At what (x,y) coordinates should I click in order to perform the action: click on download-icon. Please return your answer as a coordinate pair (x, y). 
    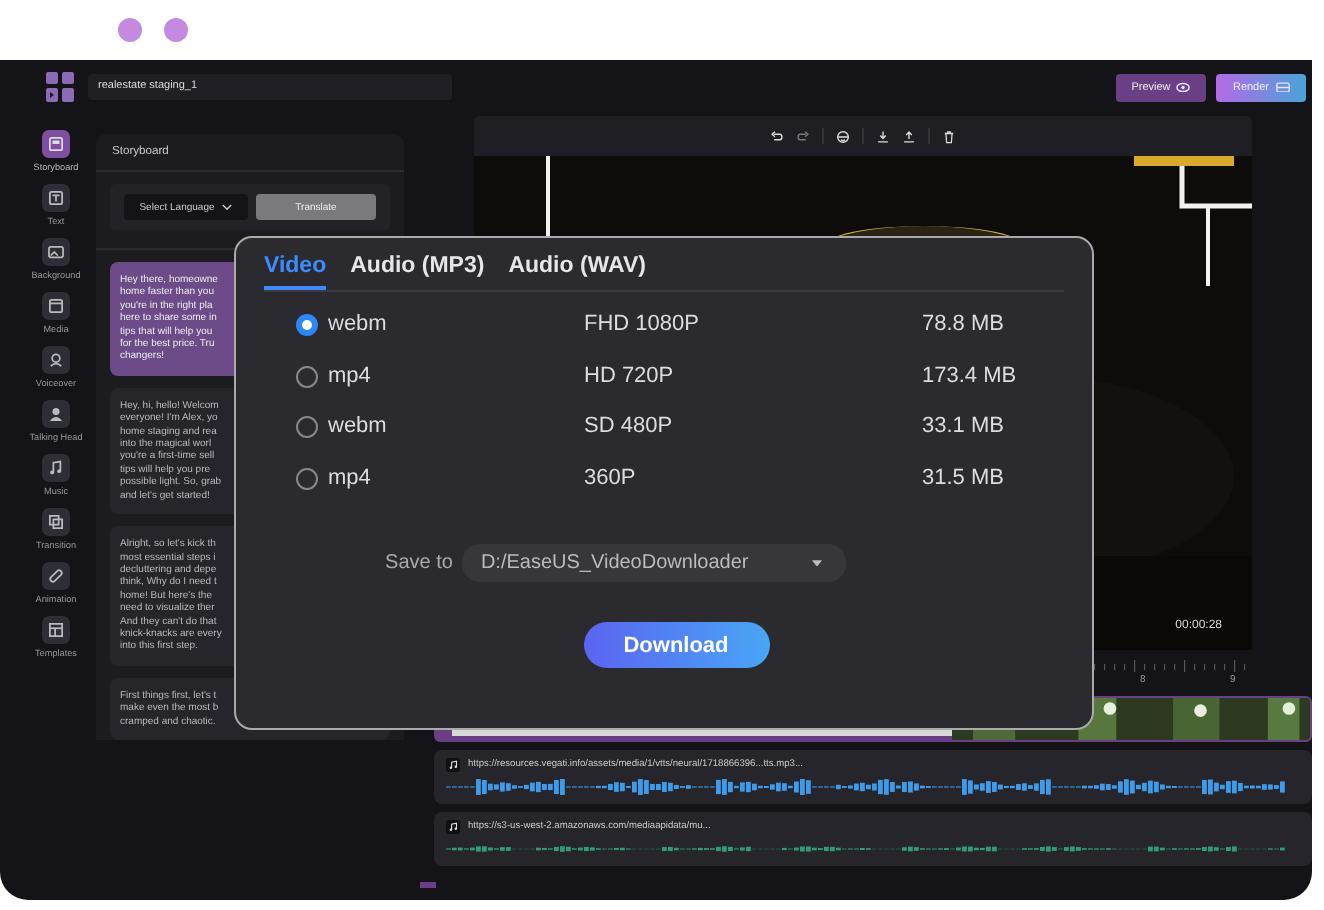
    Looking at the image, I should click on (883, 136).